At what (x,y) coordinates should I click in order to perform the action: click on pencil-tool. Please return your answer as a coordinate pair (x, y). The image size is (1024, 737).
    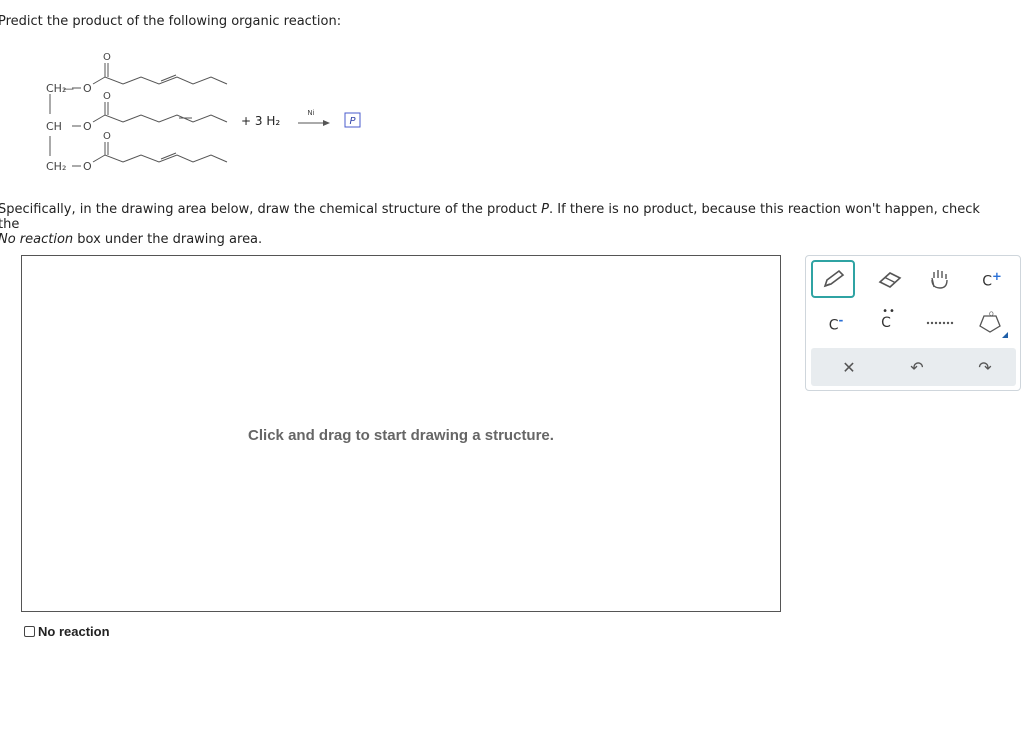
    Looking at the image, I should click on (833, 279).